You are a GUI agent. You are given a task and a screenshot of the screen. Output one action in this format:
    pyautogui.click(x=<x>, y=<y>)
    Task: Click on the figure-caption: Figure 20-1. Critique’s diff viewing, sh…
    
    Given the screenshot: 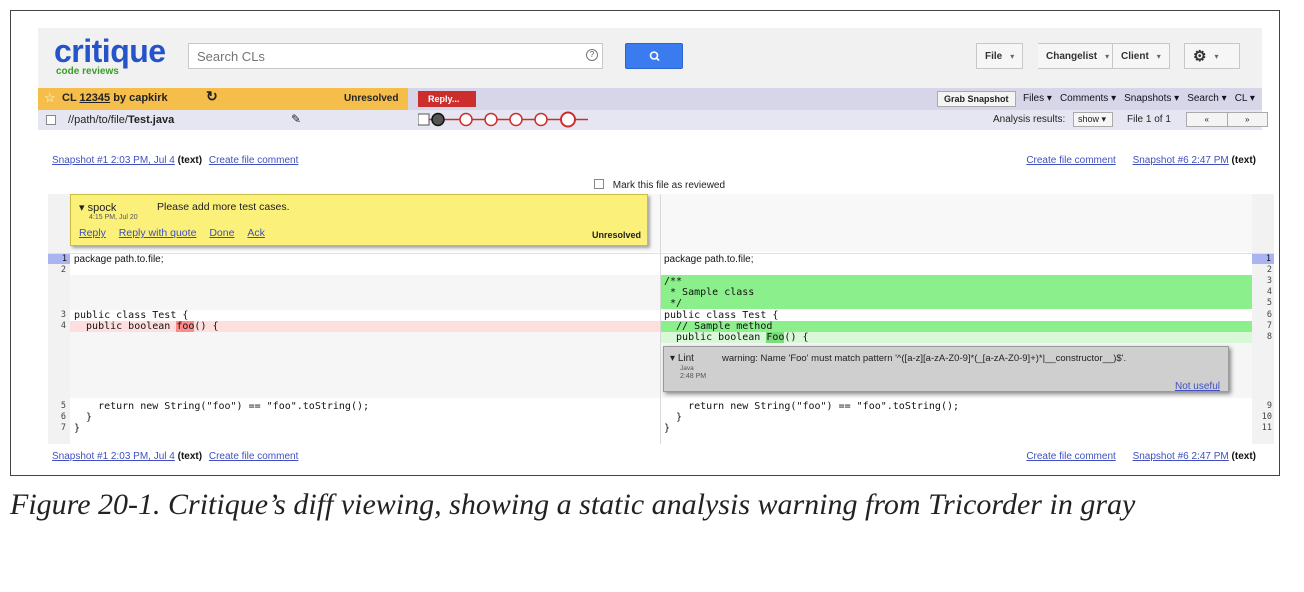 What is the action you would take?
    pyautogui.click(x=573, y=504)
    